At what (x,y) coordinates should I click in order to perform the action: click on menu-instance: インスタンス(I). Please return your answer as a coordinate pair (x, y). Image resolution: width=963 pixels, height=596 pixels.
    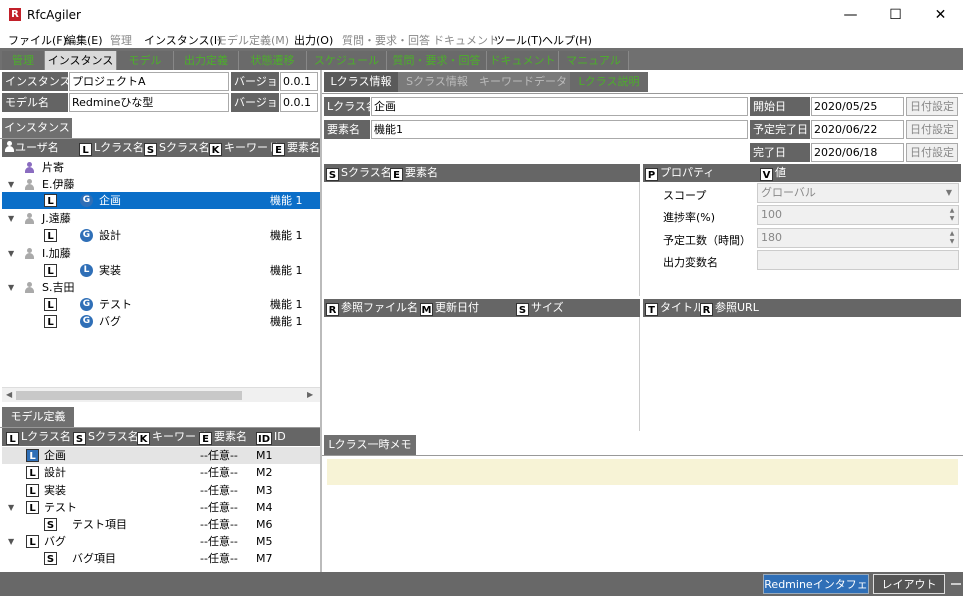
    Looking at the image, I should click on (182, 40).